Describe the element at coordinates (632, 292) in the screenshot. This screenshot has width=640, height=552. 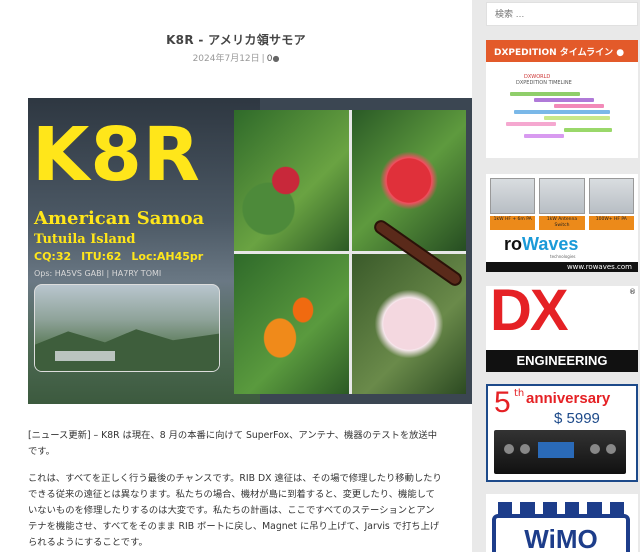
I see `registered-mark: ®` at that location.